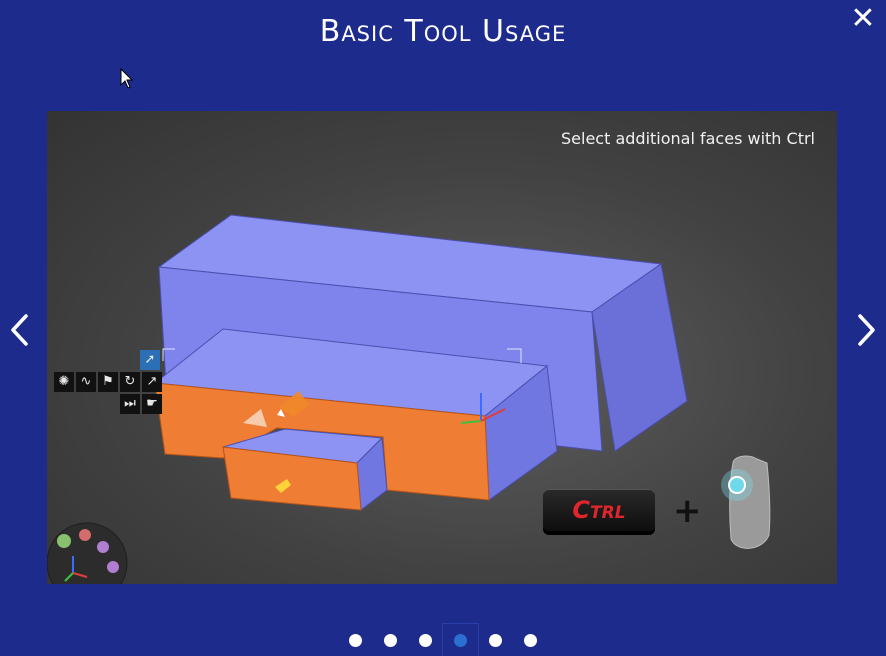  Describe the element at coordinates (599, 510) in the screenshot. I see `ctrl-key-icon: Ctrl` at that location.